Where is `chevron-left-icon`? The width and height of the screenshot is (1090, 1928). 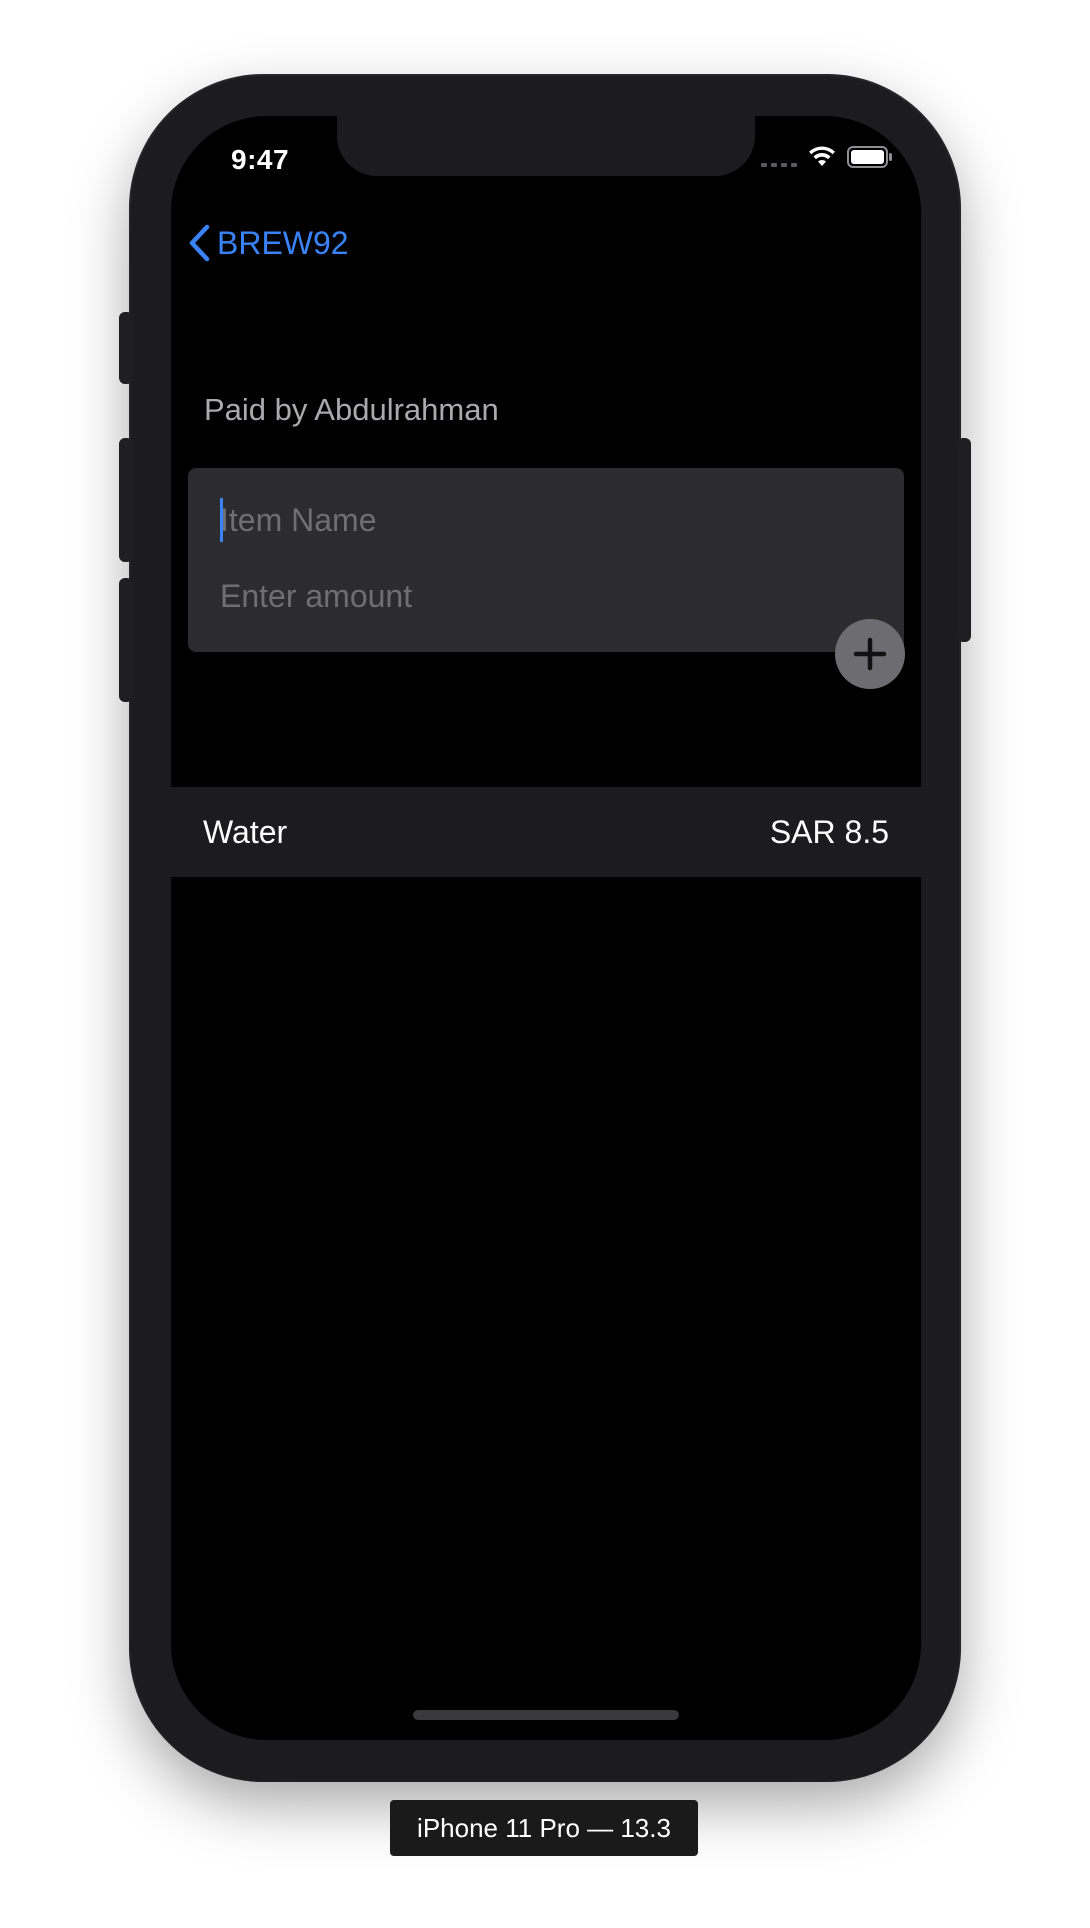
chevron-left-icon is located at coordinates (199, 243).